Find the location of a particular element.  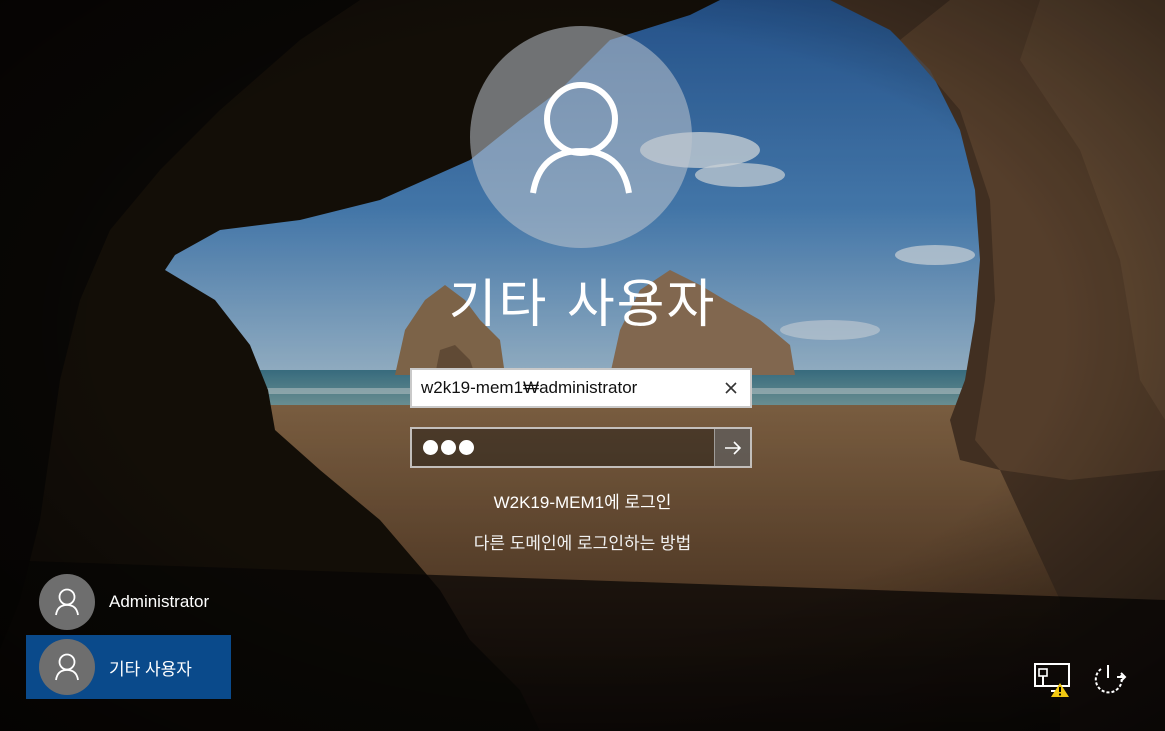

network-warning-icon is located at coordinates (1052, 680).